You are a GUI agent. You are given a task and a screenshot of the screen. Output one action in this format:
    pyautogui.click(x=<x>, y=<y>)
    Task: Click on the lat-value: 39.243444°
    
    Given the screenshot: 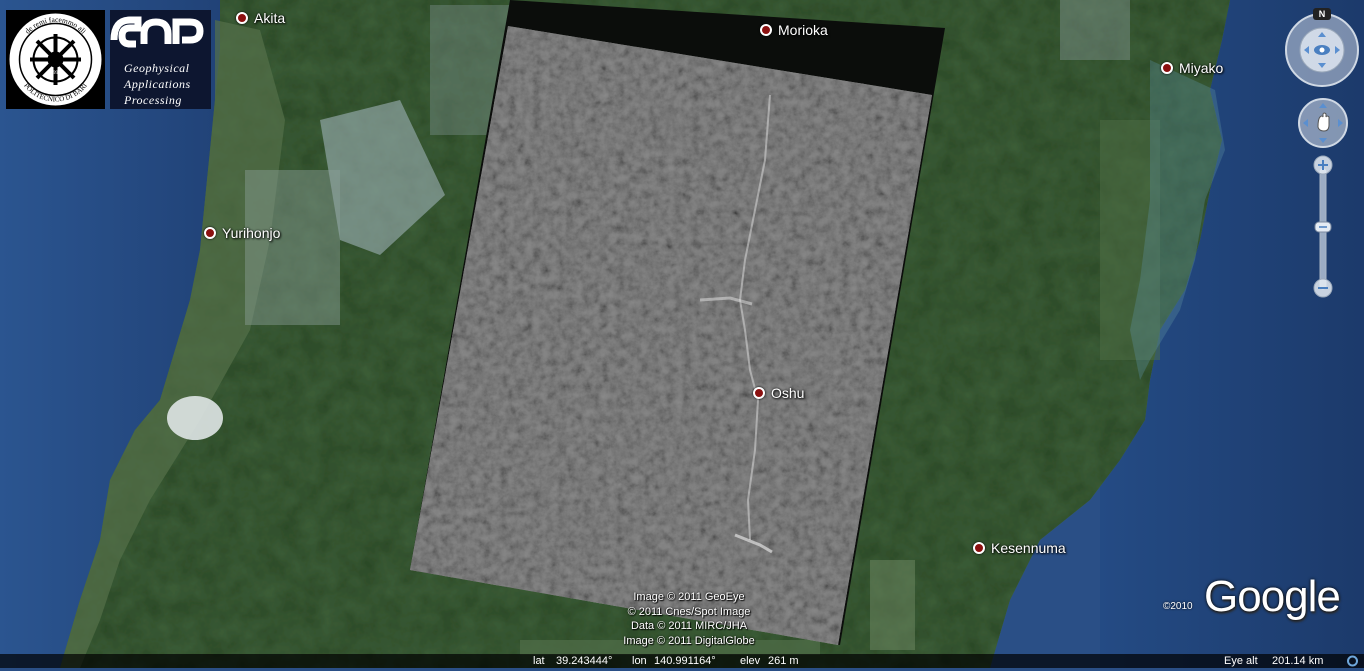 What is the action you would take?
    pyautogui.click(x=584, y=661)
    